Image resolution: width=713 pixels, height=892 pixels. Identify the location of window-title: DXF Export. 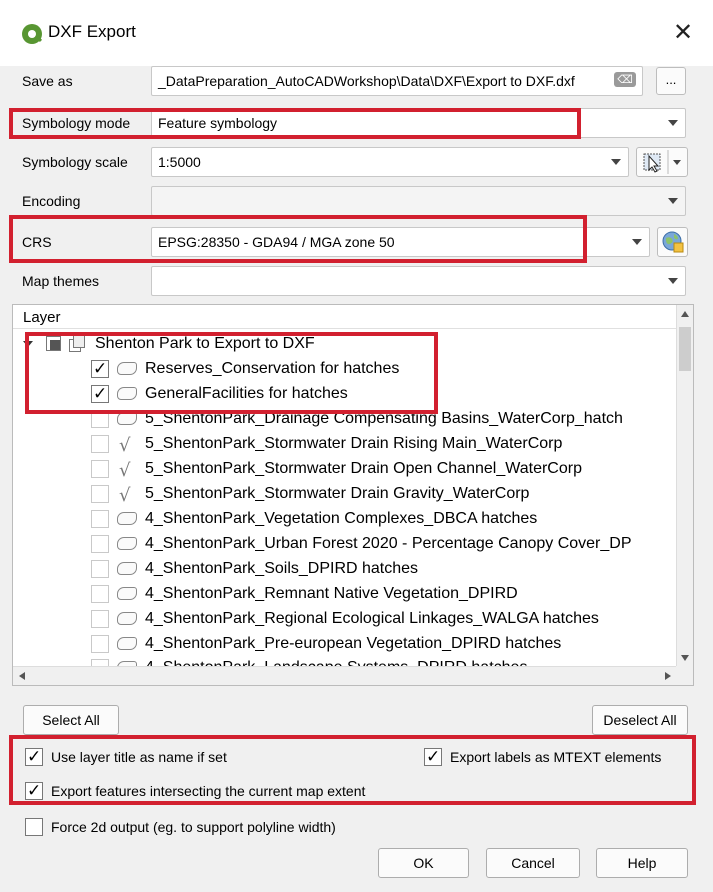
(92, 31).